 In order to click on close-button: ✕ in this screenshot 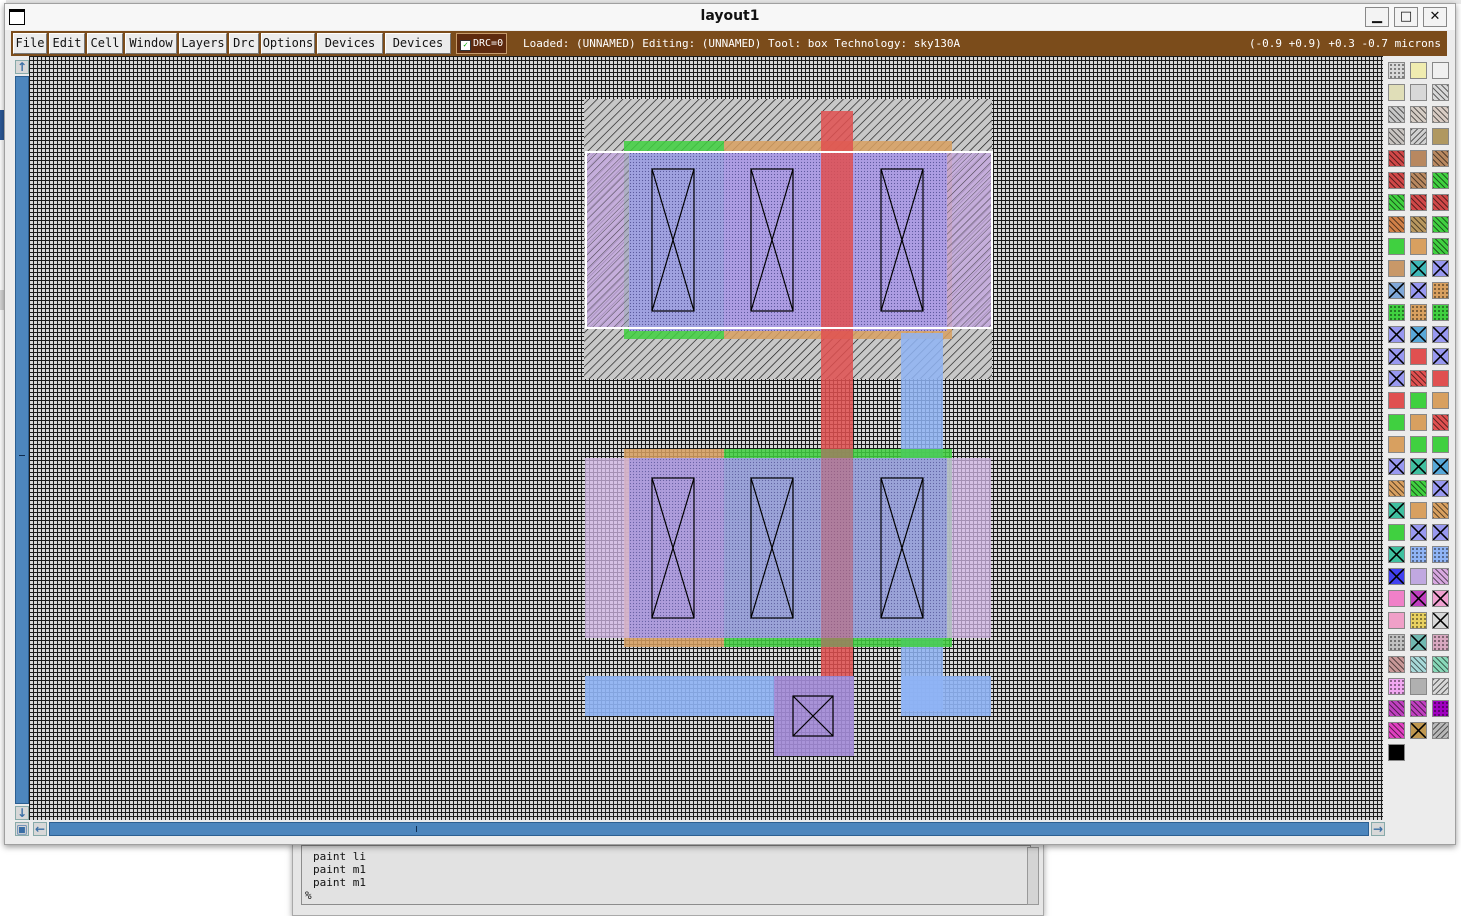, I will do `click(1435, 17)`.